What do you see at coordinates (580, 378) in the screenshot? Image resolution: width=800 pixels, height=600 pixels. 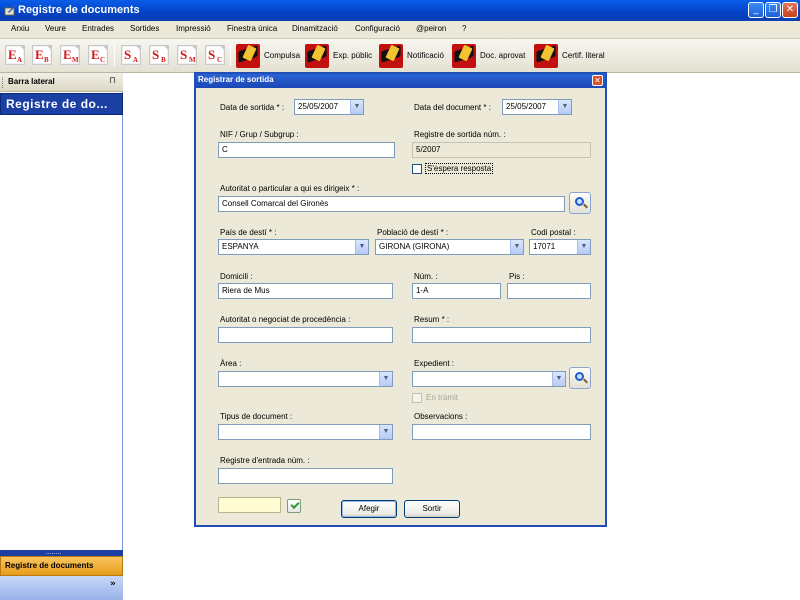 I see `expedient-search-button` at bounding box center [580, 378].